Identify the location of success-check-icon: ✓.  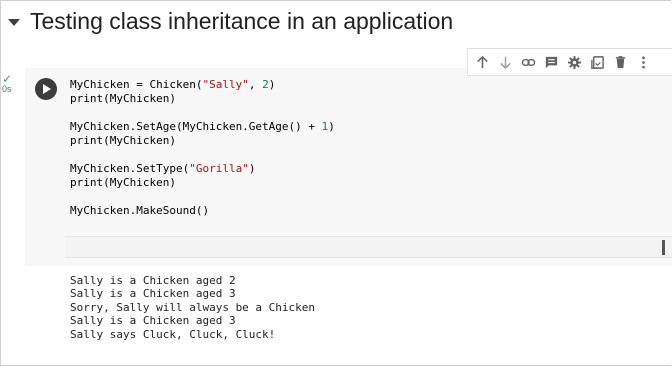
(7, 79).